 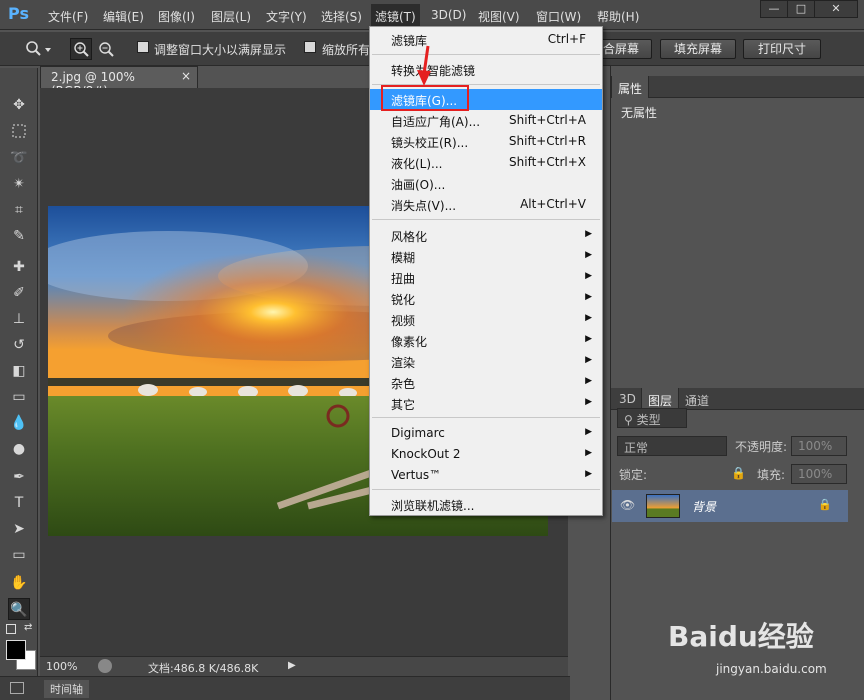 I want to click on timeline-panel: 时间轴, so click(x=285, y=688).